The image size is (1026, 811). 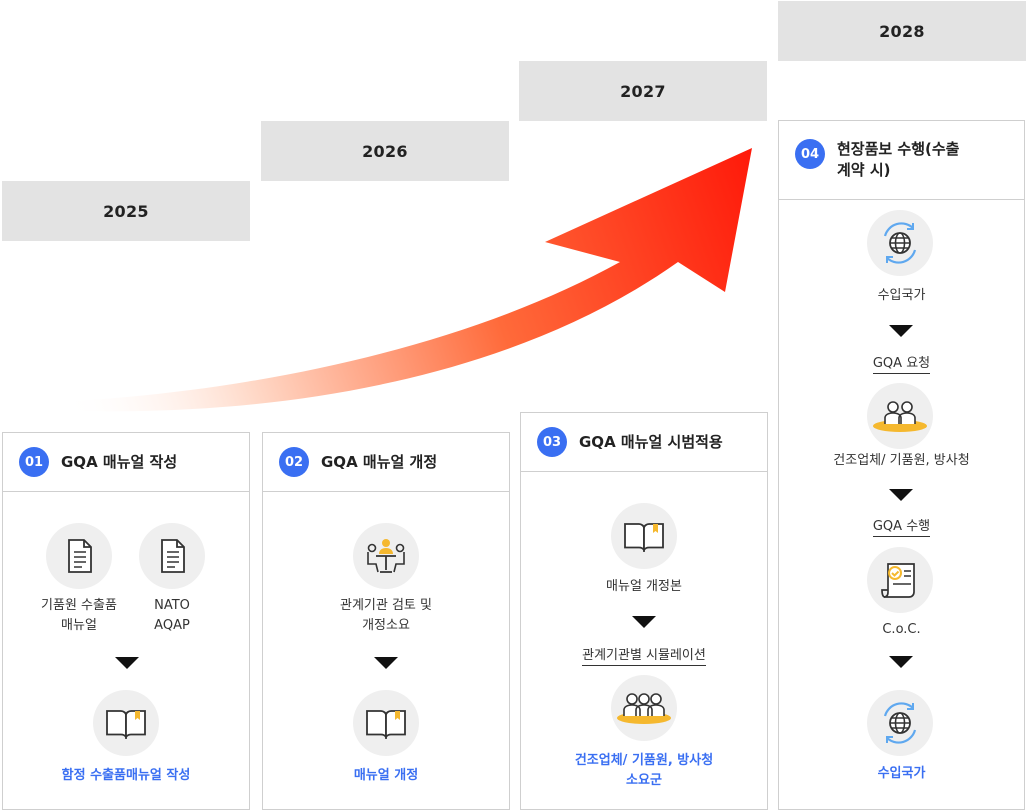 I want to click on card-title: 현장품보 수행(수출 계약 시), so click(x=898, y=159).